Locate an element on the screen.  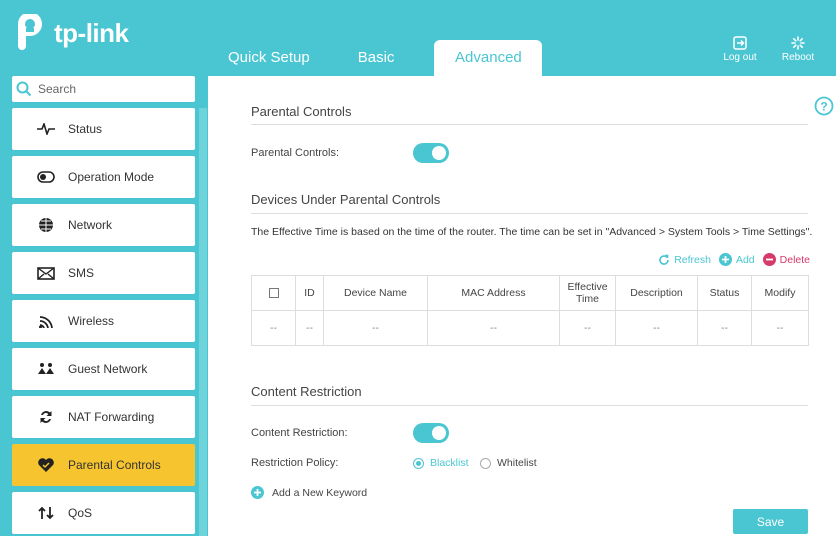
main-tabs: Quick Setup Basic Advanced is located at coordinates (375, 58).